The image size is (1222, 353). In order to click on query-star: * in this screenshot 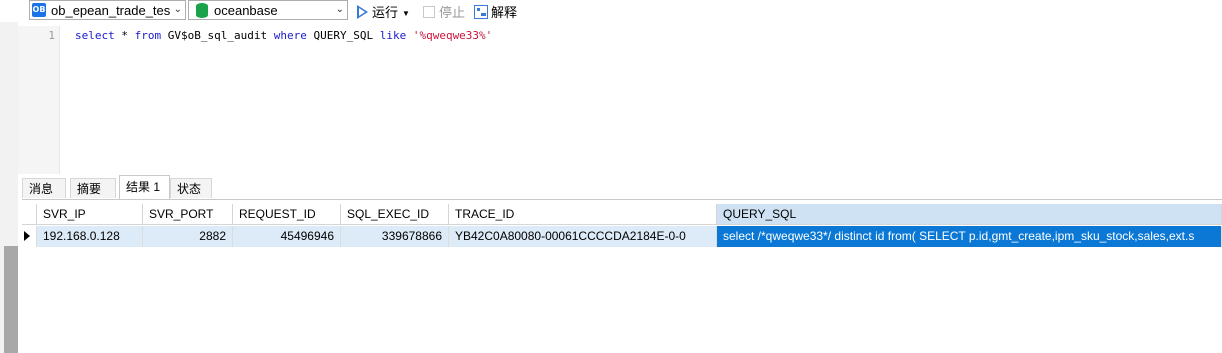, I will do `click(124, 35)`.